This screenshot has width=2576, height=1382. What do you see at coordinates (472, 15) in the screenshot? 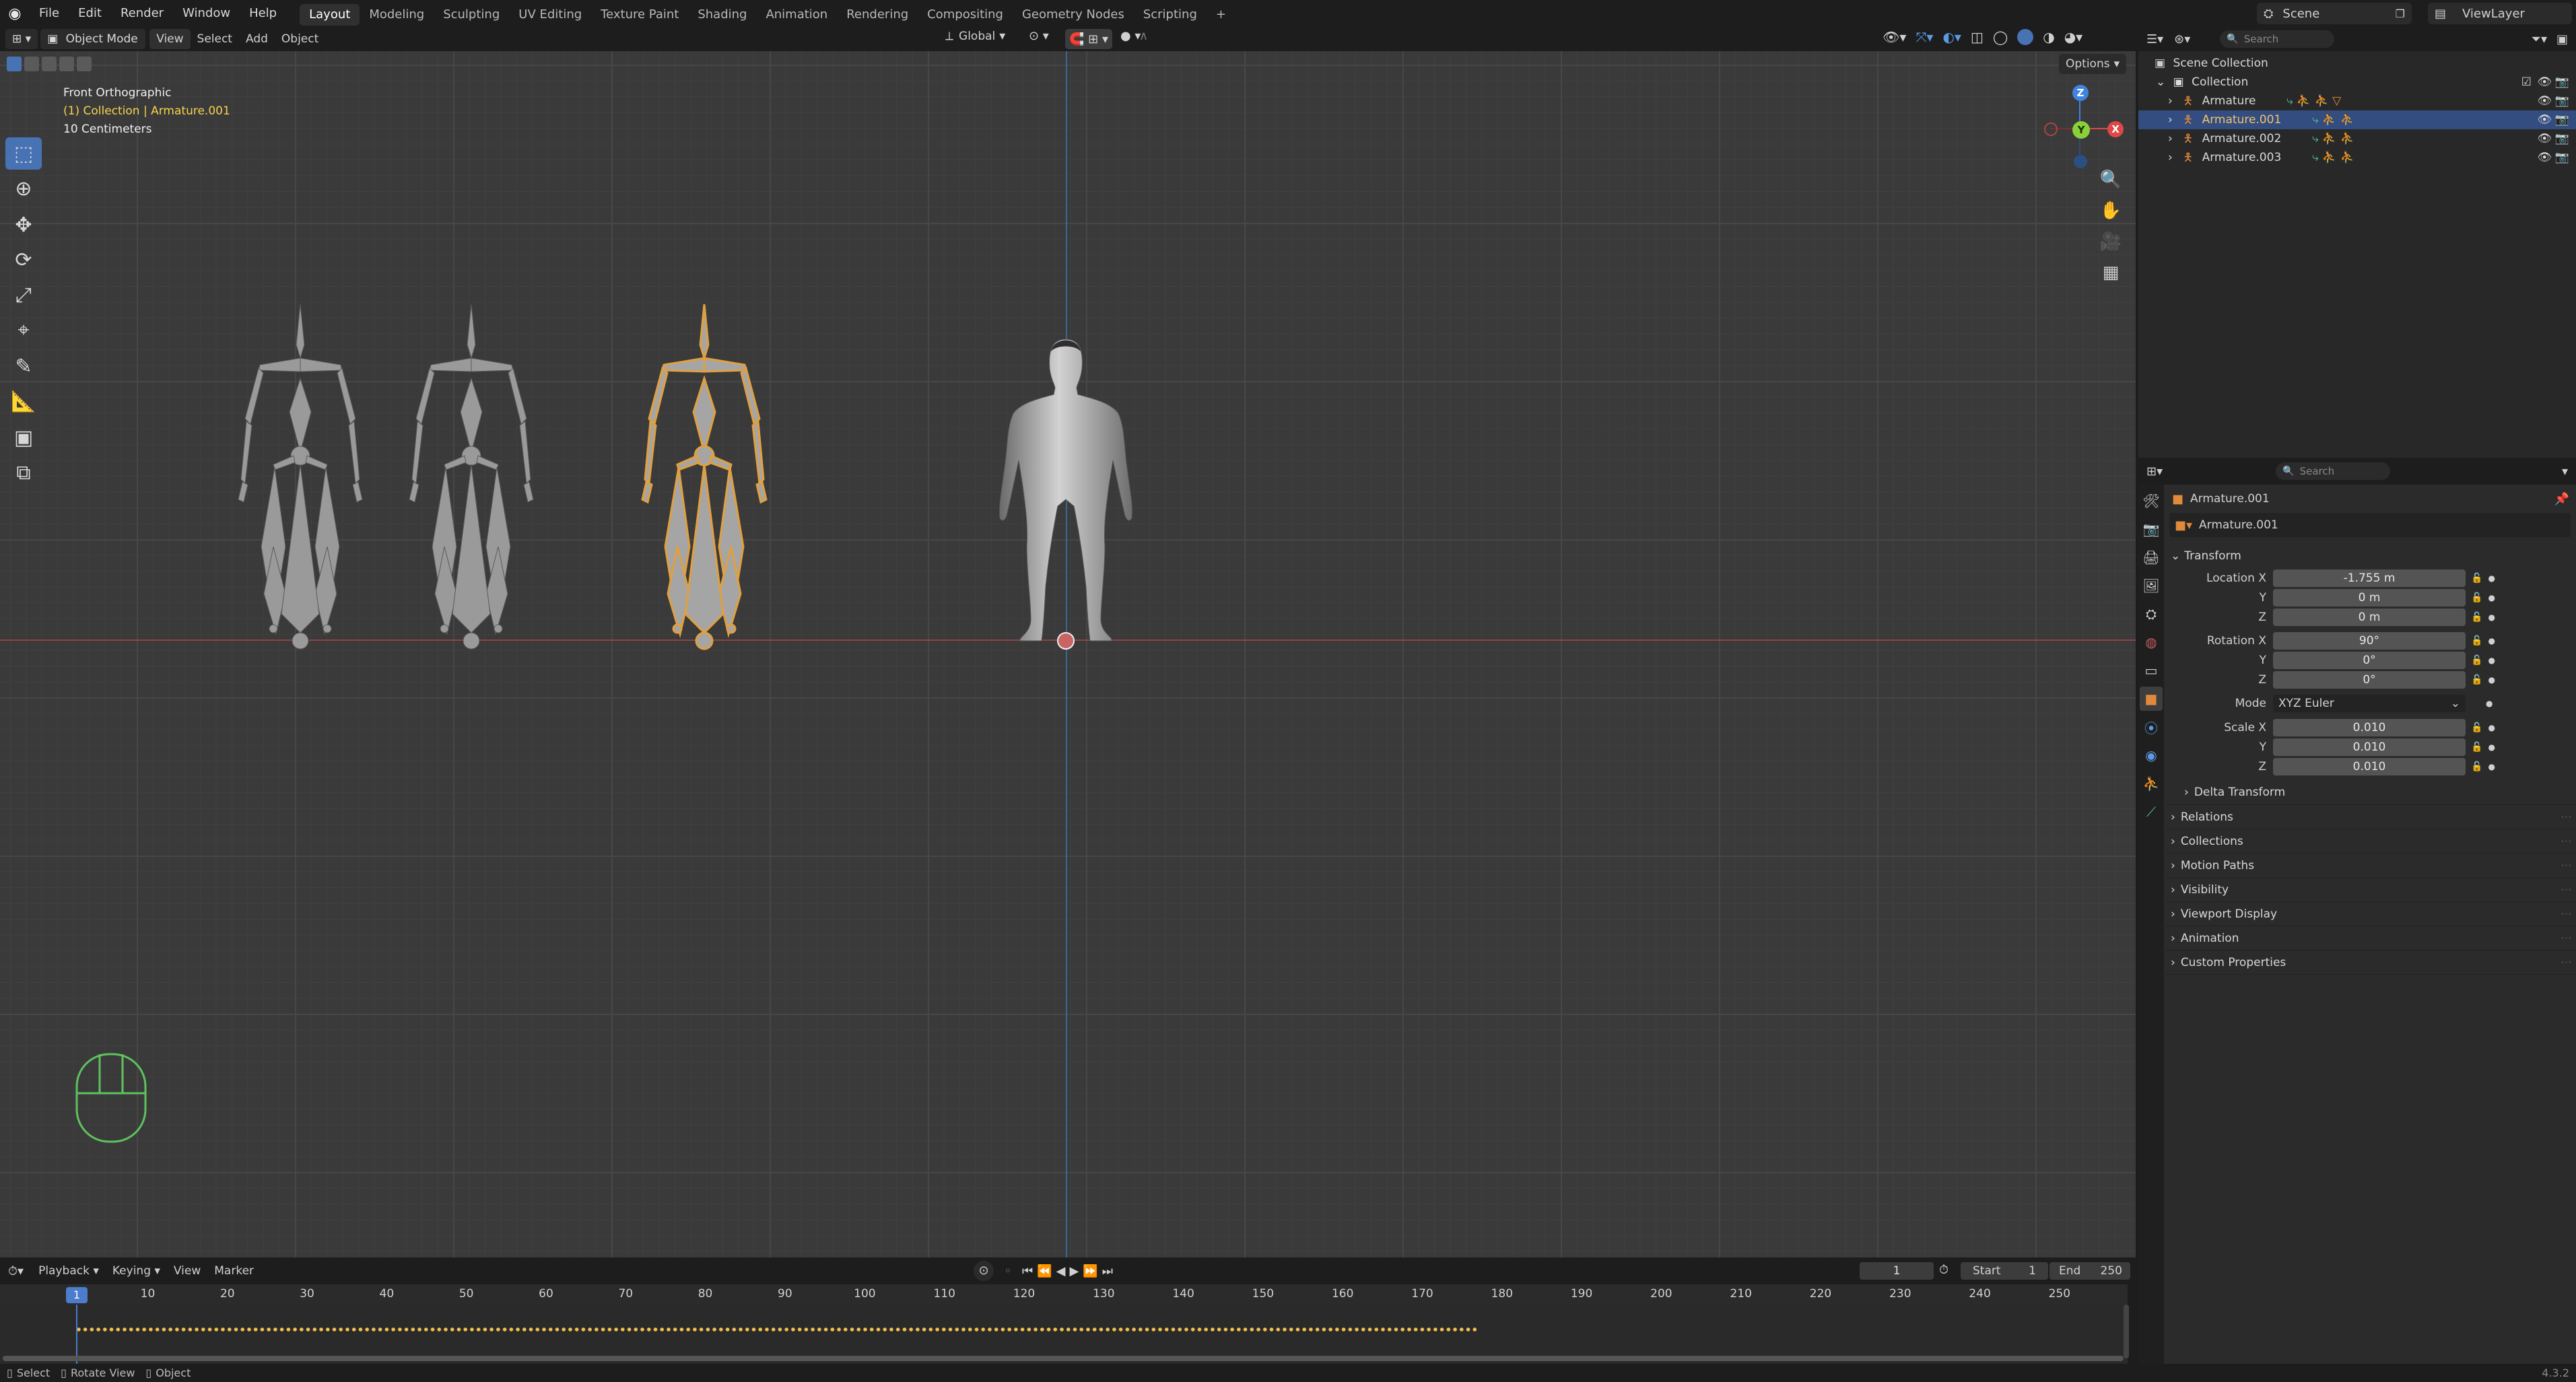
I see `tab-sculpting: Sculpting` at bounding box center [472, 15].